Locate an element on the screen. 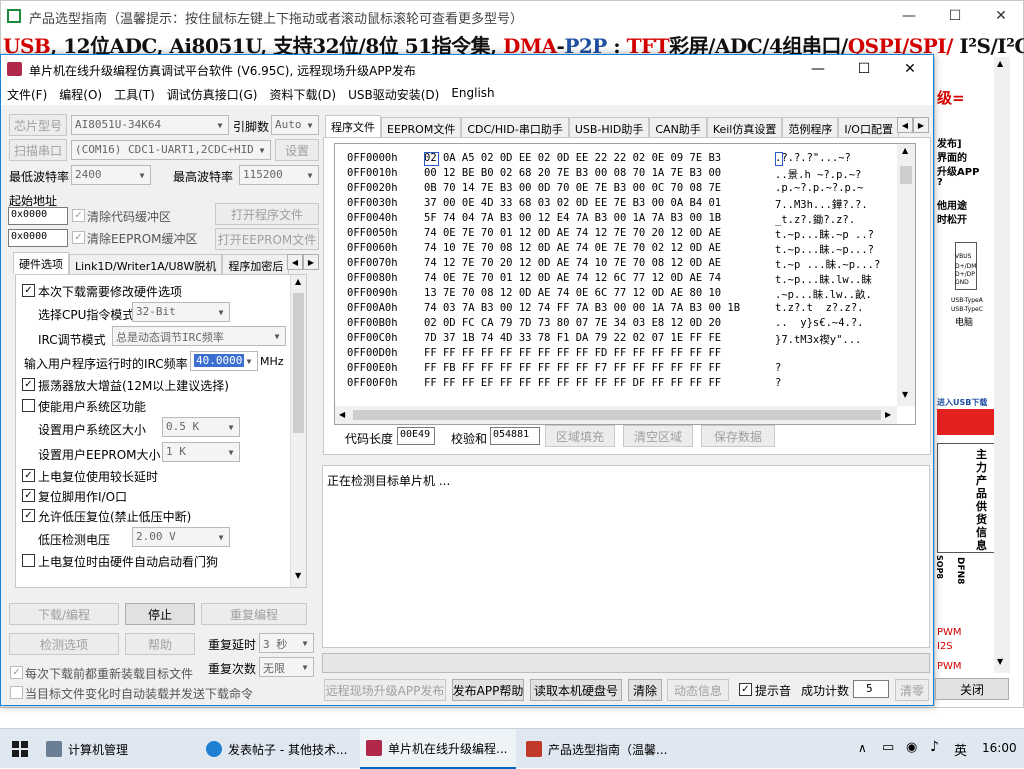  ime-indicator: 英 is located at coordinates (960, 749).